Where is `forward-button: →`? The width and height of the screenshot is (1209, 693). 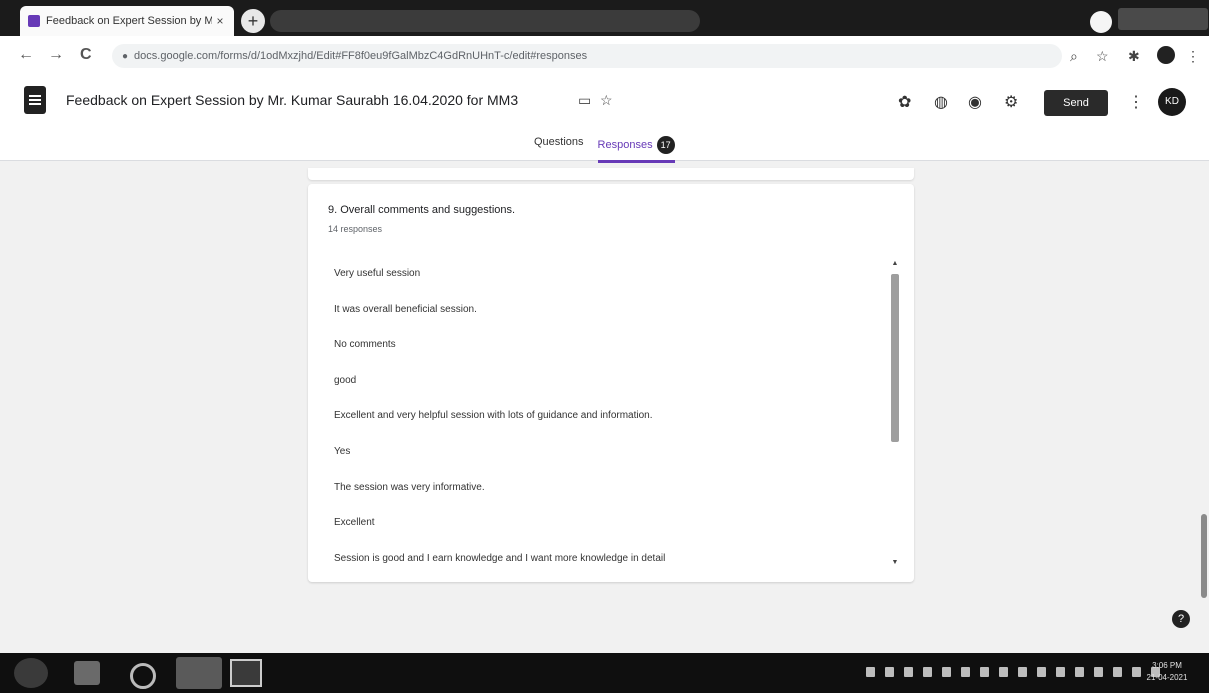 forward-button: → is located at coordinates (56, 55).